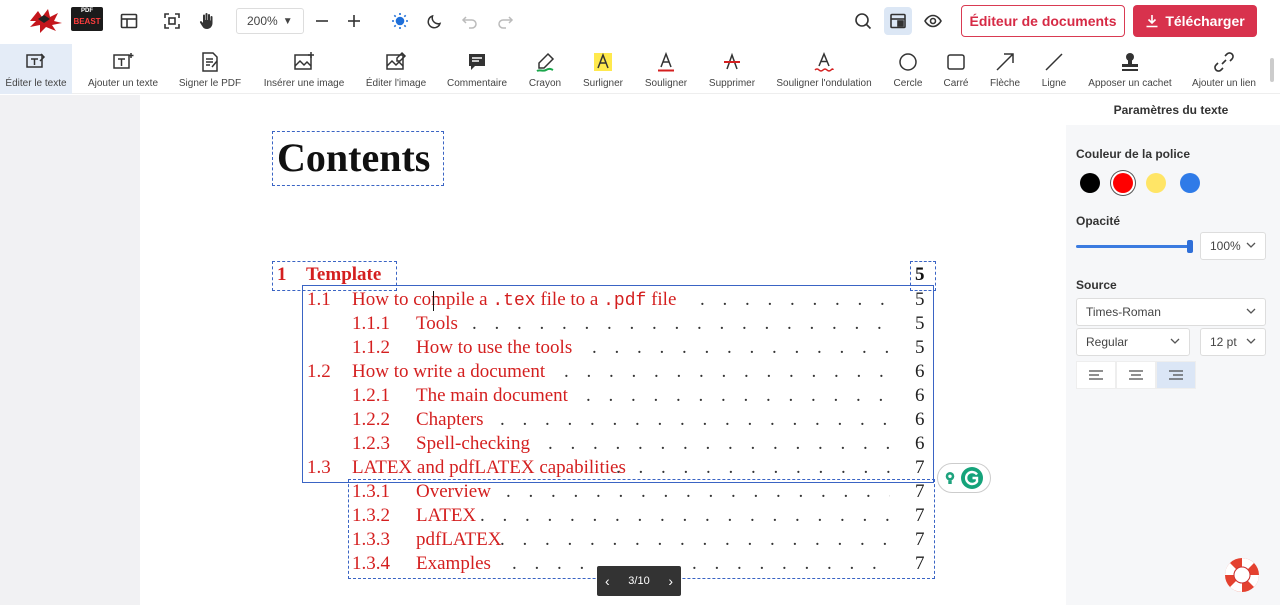 The width and height of the screenshot is (1280, 605). What do you see at coordinates (1272, 70) in the screenshot?
I see `toolbar-scrollbar` at bounding box center [1272, 70].